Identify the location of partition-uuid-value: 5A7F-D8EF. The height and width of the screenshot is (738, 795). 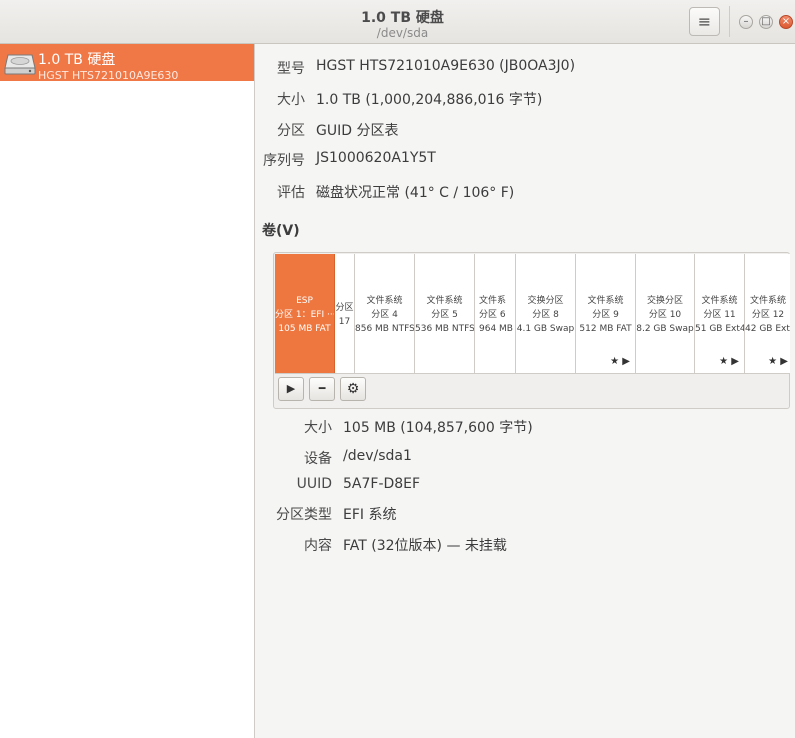
(382, 484).